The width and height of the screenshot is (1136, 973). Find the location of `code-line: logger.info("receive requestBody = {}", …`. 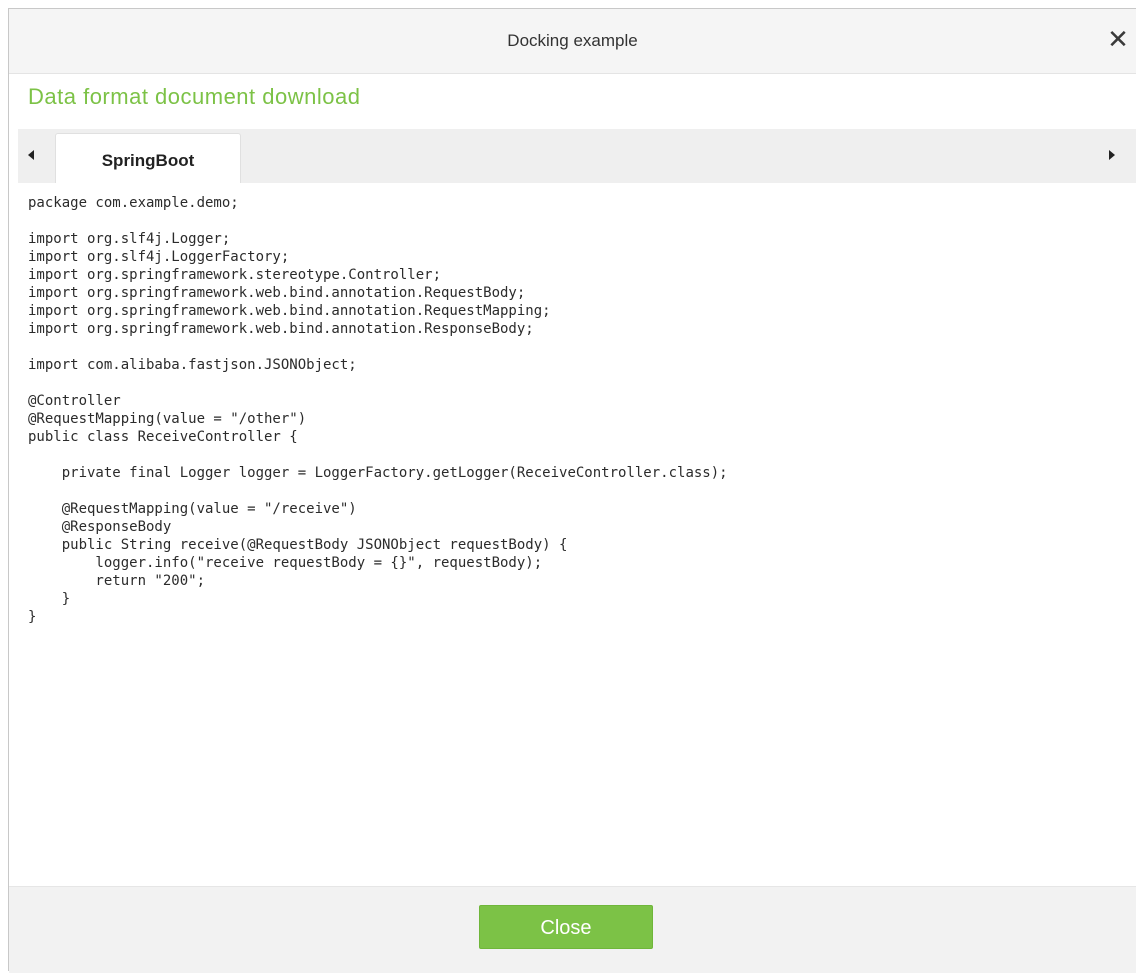

code-line: logger.info("receive requestBody = {}", … is located at coordinates (285, 563).